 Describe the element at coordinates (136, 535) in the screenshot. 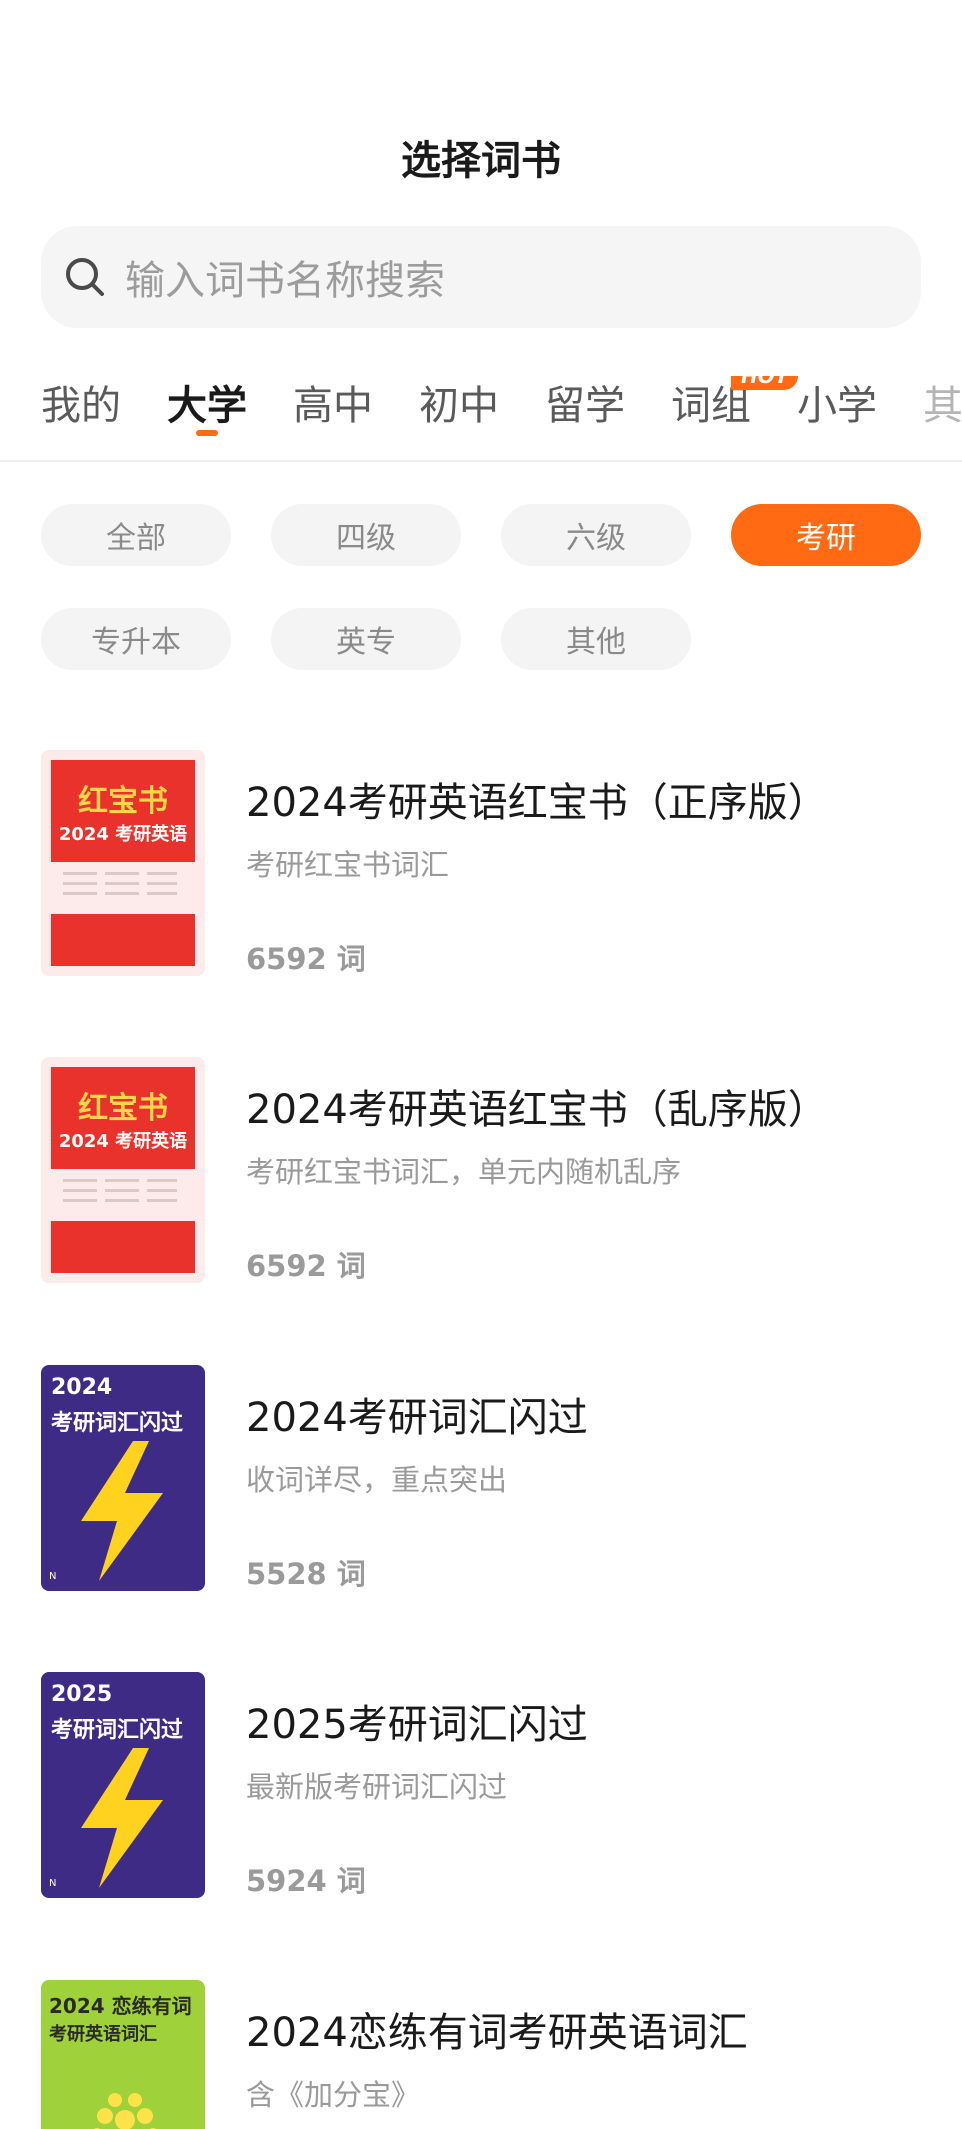

I see `filter-all: 全部` at that location.